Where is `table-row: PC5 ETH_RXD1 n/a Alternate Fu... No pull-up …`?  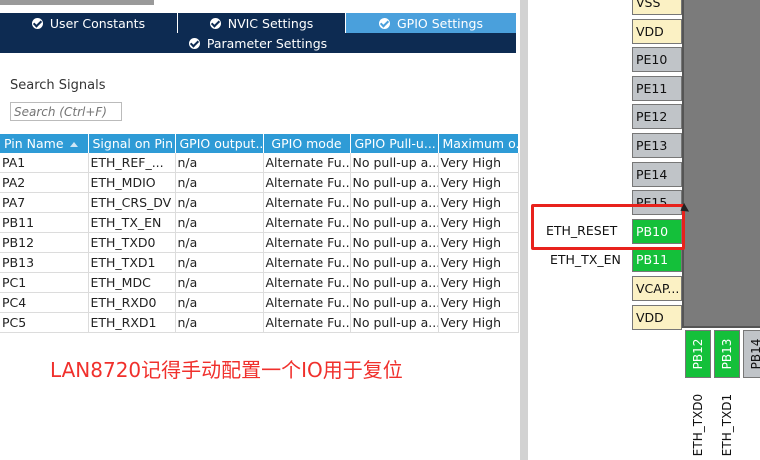 table-row: PC5 ETH_RXD1 n/a Alternate Fu... No pull-up … is located at coordinates (259, 322).